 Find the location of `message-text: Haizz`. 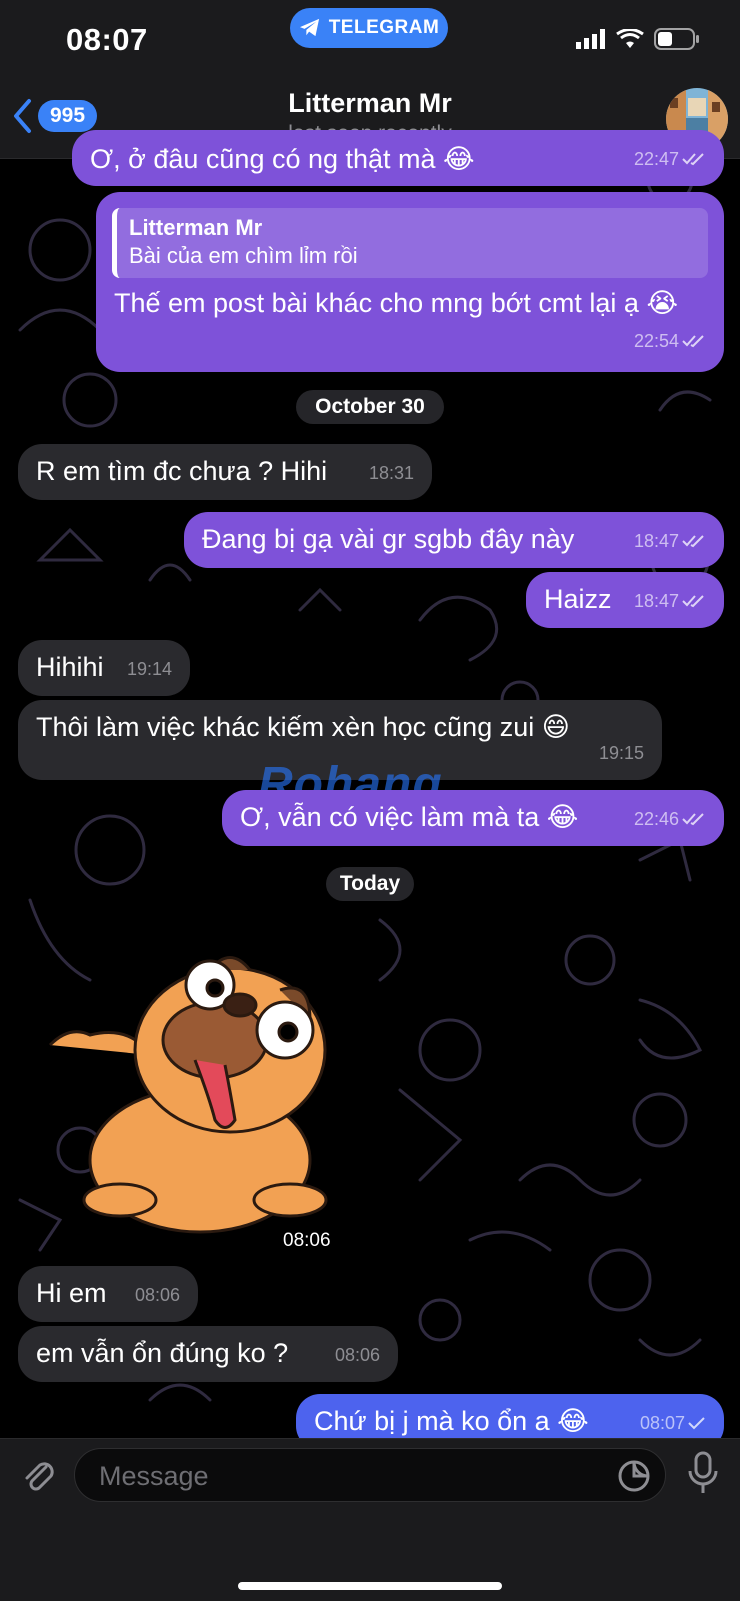

message-text: Haizz is located at coordinates (578, 599).